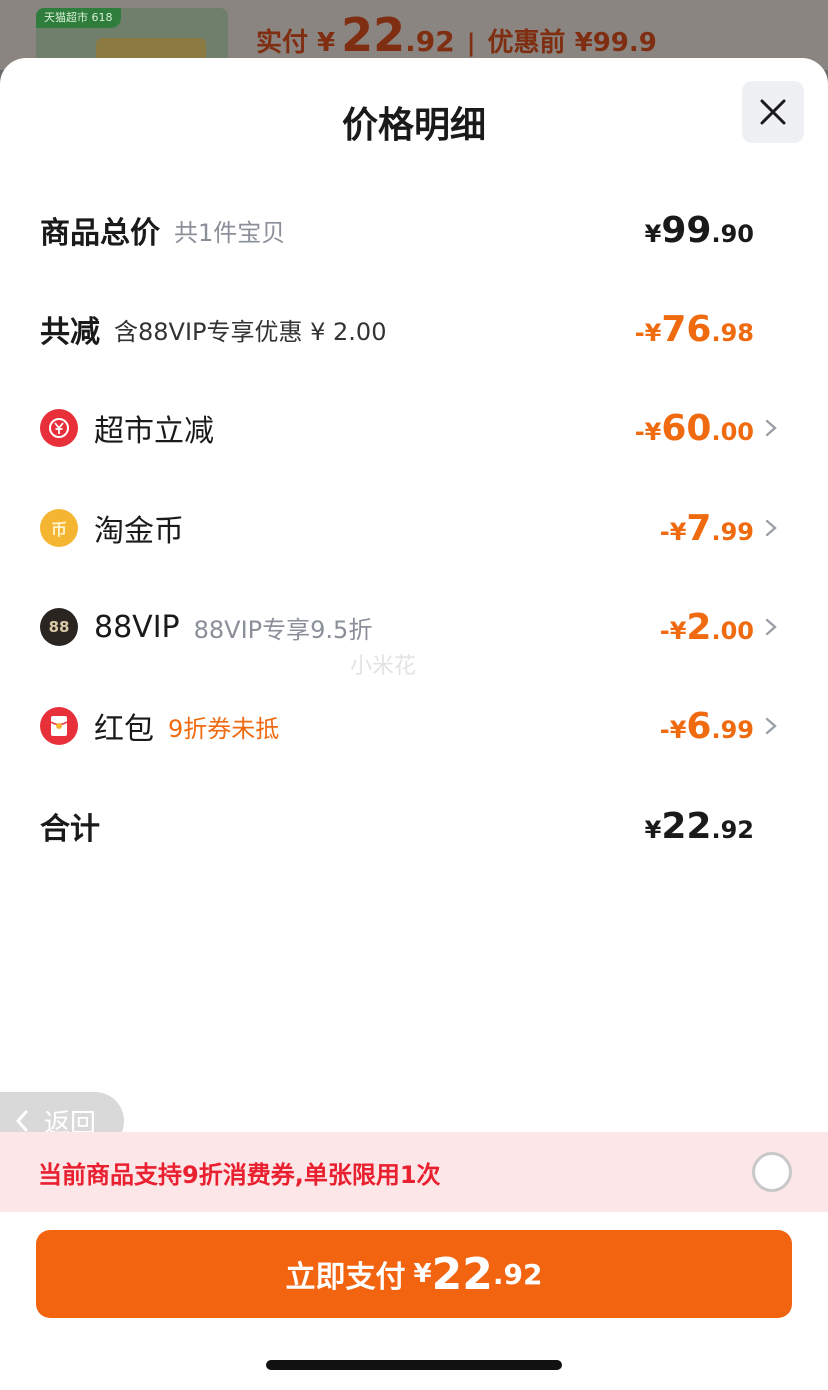  Describe the element at coordinates (139, 531) in the screenshot. I see `row-label: 淘金币` at that location.